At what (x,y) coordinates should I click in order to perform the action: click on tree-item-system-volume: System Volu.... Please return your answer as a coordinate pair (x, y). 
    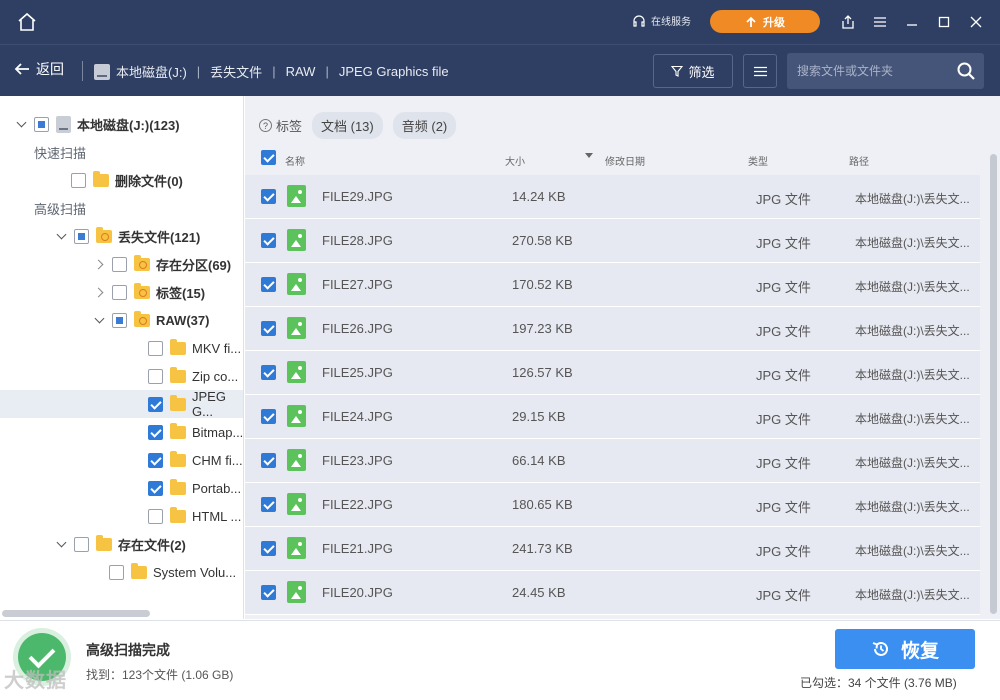
    Looking at the image, I should click on (121, 572).